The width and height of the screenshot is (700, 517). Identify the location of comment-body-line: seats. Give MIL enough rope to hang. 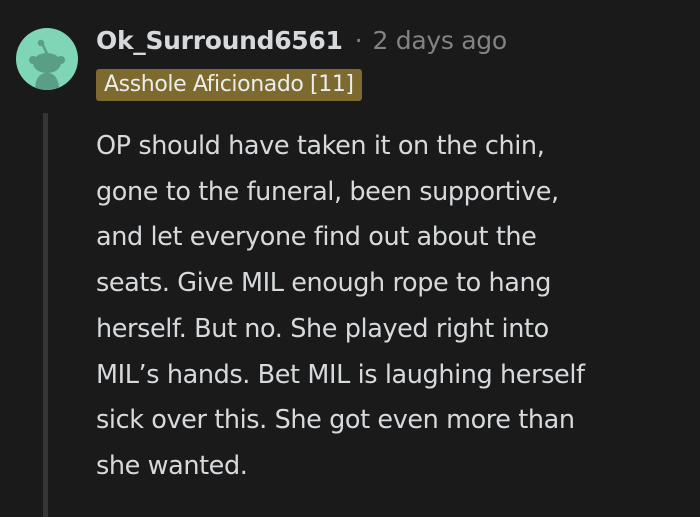
(324, 283).